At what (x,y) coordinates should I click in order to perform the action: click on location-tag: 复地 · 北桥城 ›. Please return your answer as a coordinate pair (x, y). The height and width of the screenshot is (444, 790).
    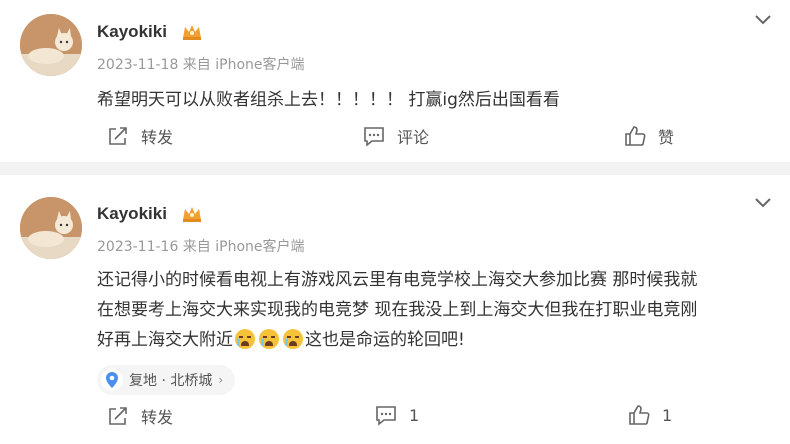
    Looking at the image, I should click on (166, 380).